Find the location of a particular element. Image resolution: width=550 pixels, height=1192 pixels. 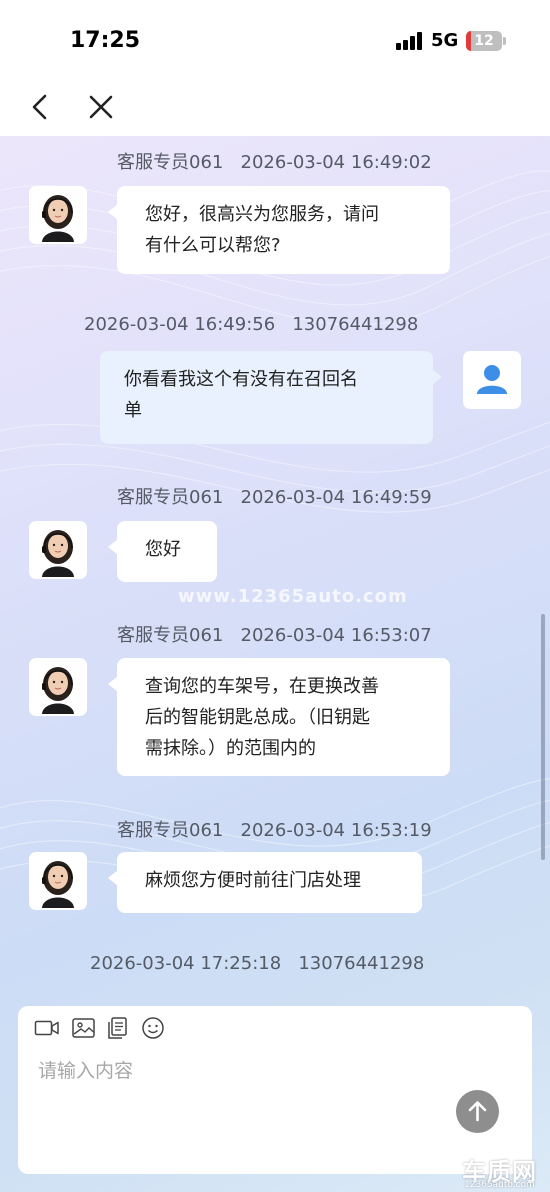

agent-message-bubble: 您好 is located at coordinates (162, 551).